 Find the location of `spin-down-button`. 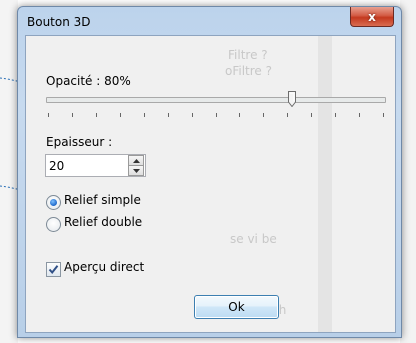

spin-down-button is located at coordinates (136, 170).